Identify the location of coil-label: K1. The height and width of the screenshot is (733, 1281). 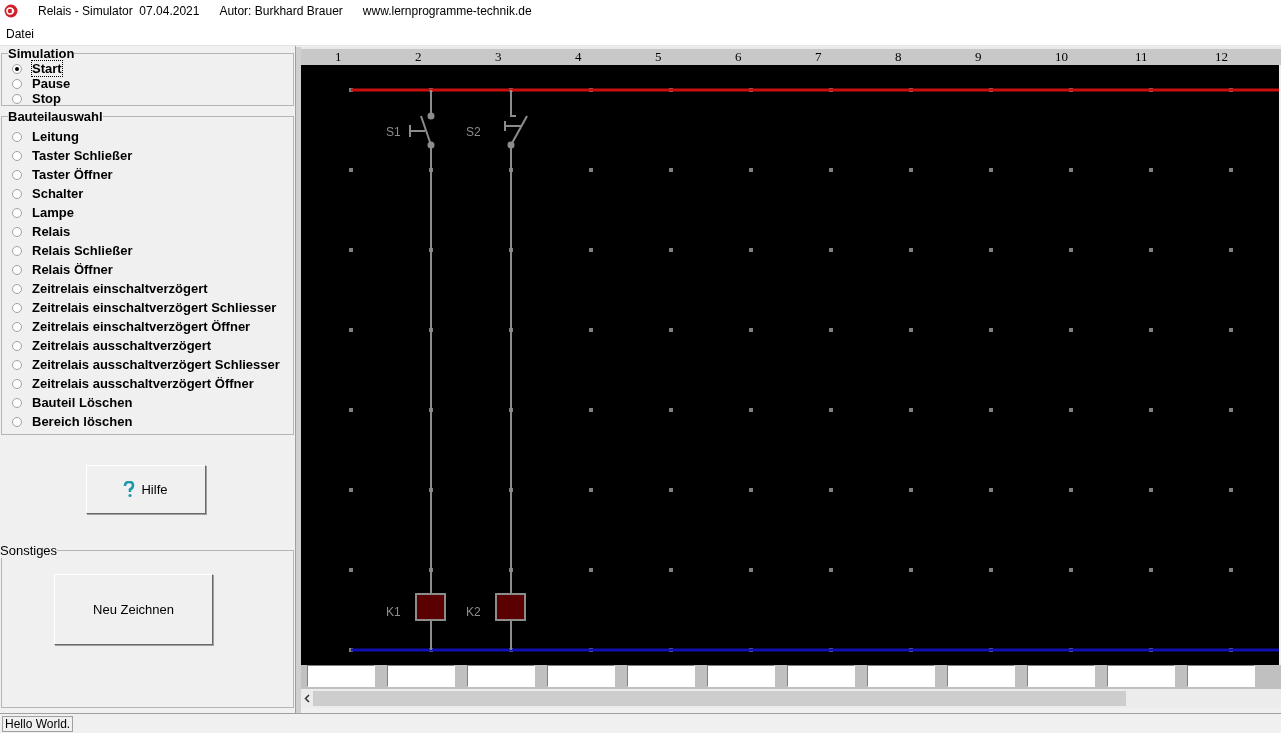
(393, 612).